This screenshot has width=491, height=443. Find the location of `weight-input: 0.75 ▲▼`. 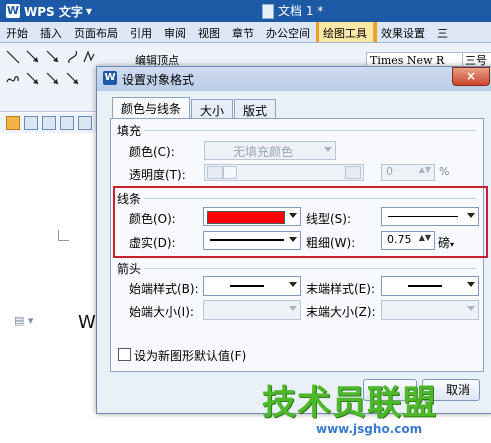

weight-input: 0.75 ▲▼ is located at coordinates (408, 240).